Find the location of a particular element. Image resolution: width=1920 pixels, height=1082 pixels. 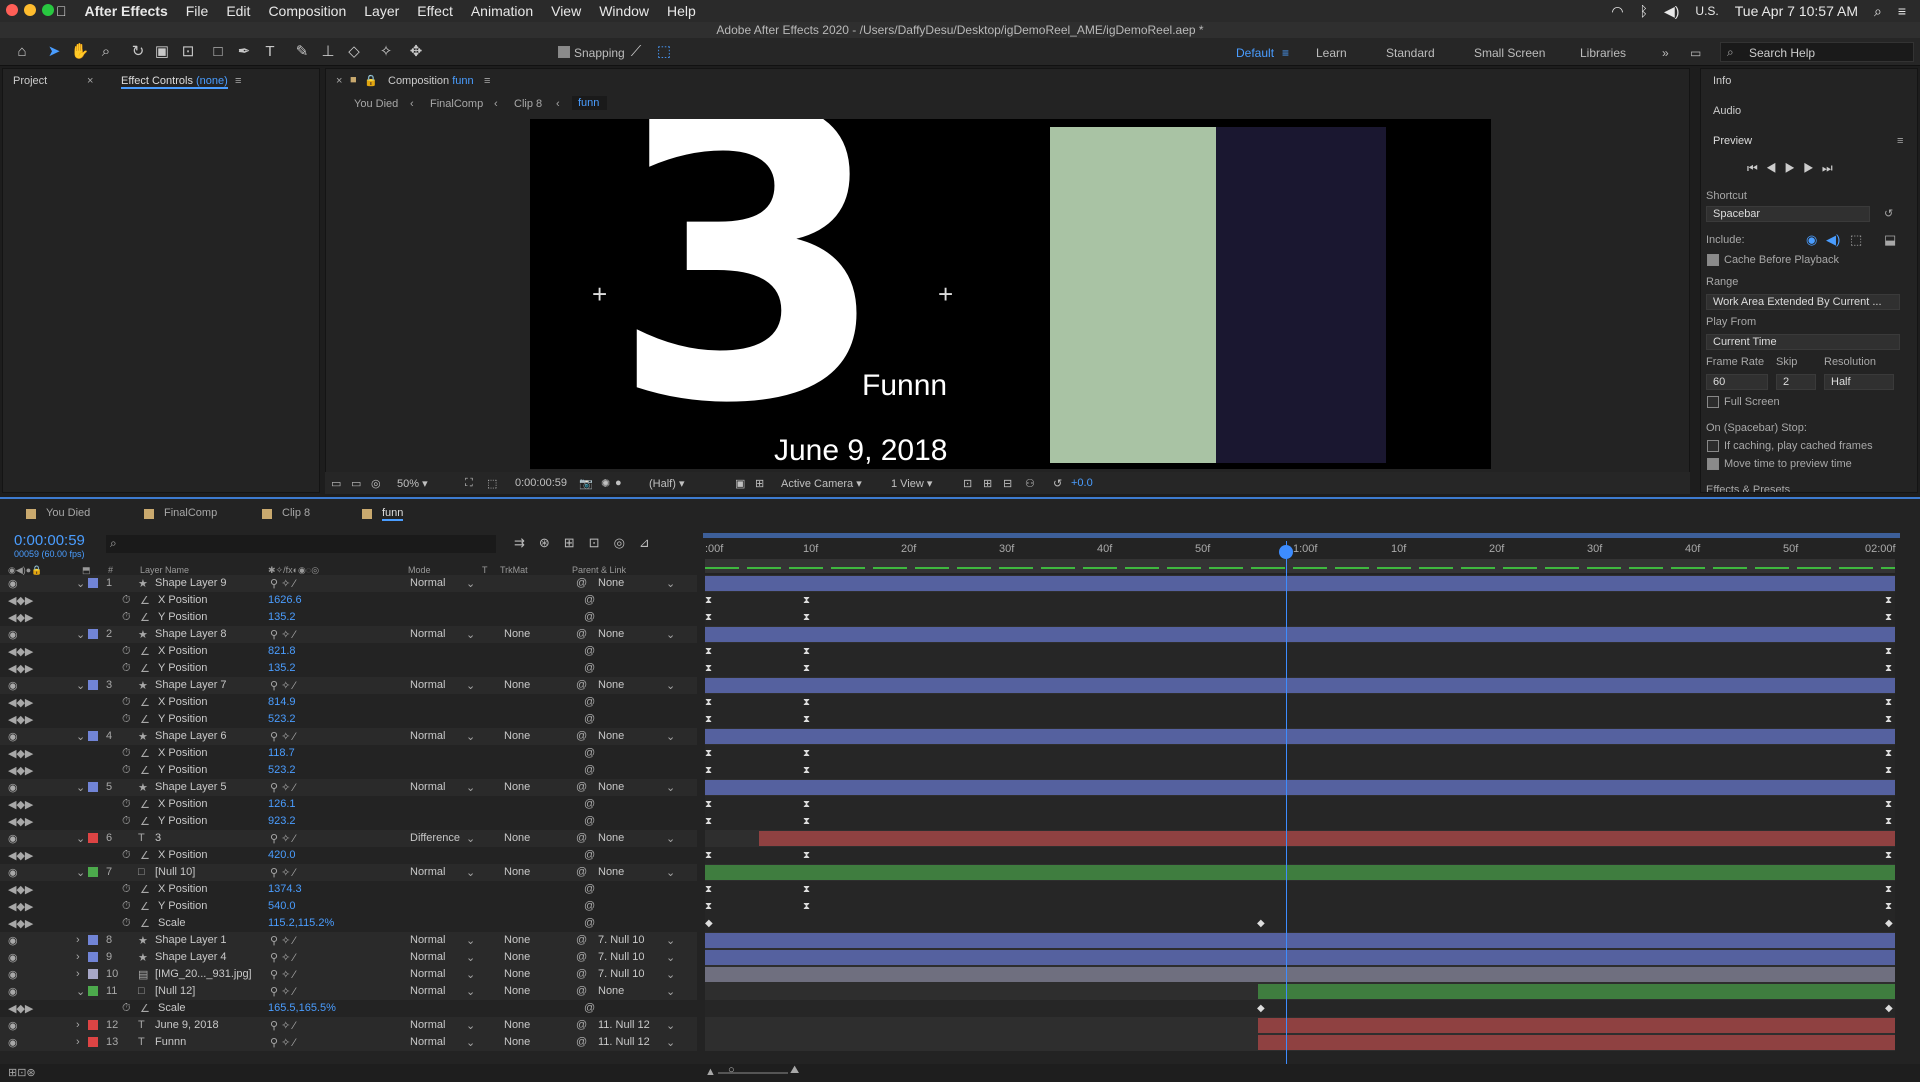

workspace-standard: Standard is located at coordinates (1410, 53).